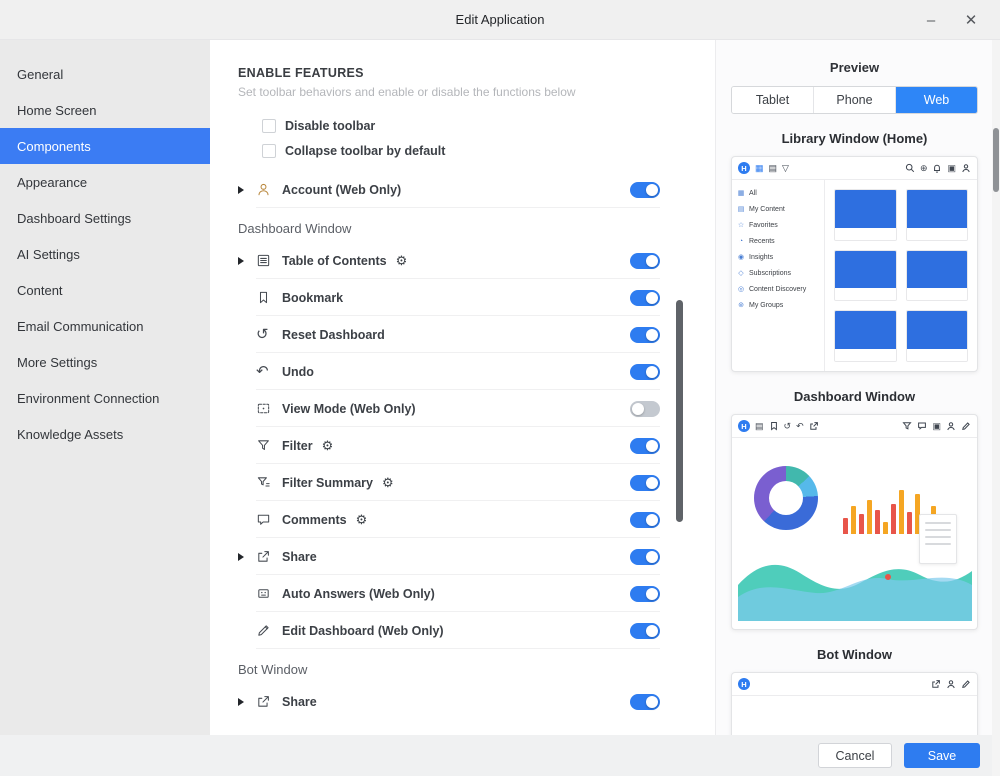 The width and height of the screenshot is (1000, 776). Describe the element at coordinates (449, 260) in the screenshot. I see `feature-row-table-of-contents: Table of Contents ⚙` at that location.